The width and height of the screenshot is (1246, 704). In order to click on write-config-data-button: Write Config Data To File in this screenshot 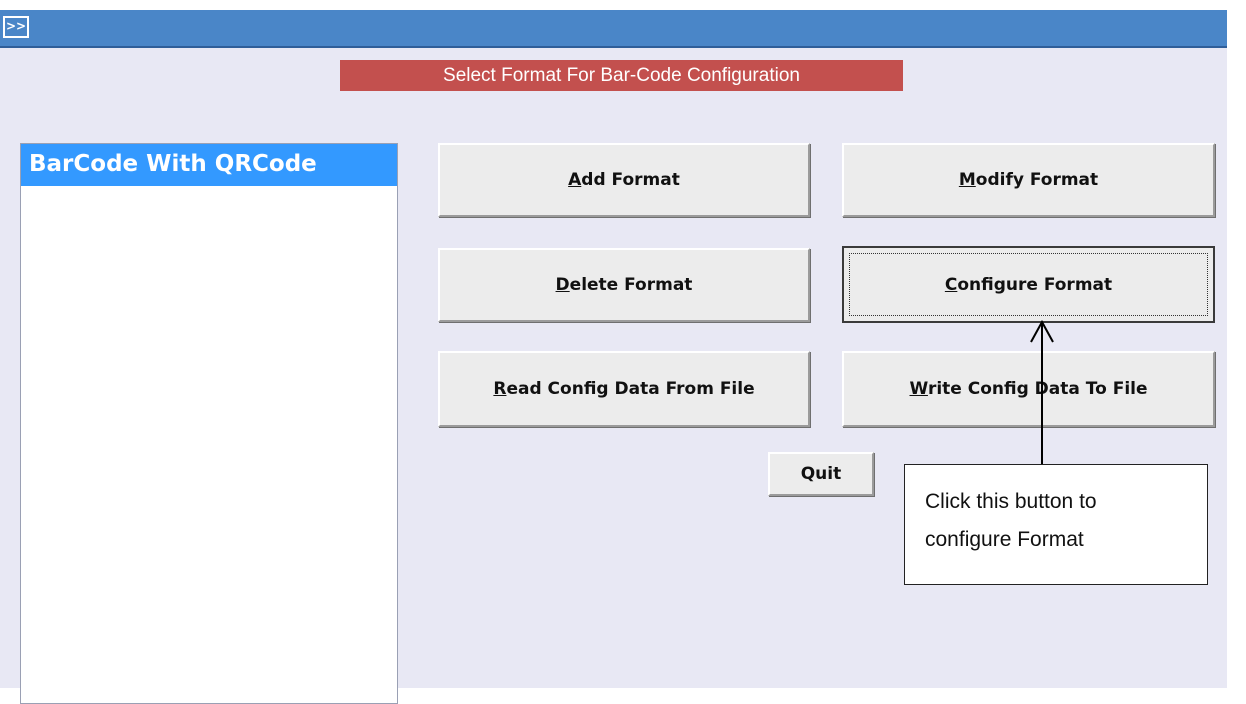, I will do `click(1028, 389)`.